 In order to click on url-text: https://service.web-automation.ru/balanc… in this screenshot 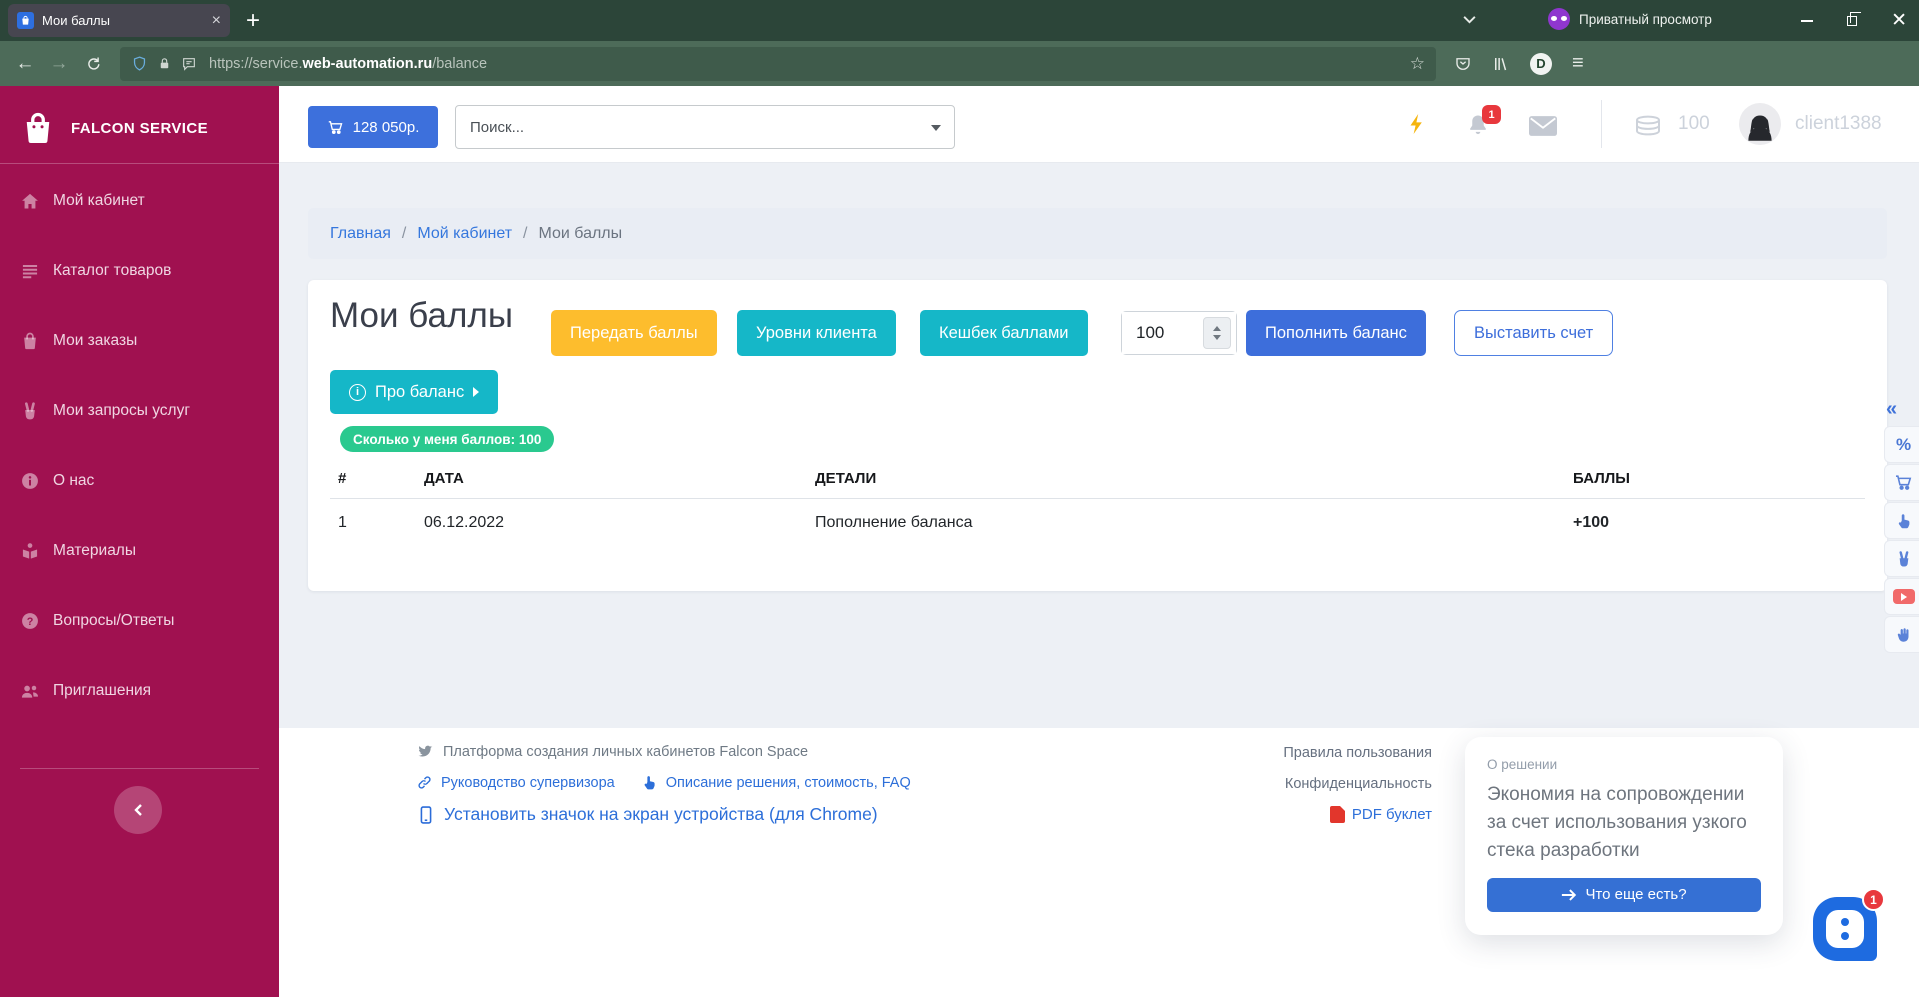, I will do `click(348, 64)`.